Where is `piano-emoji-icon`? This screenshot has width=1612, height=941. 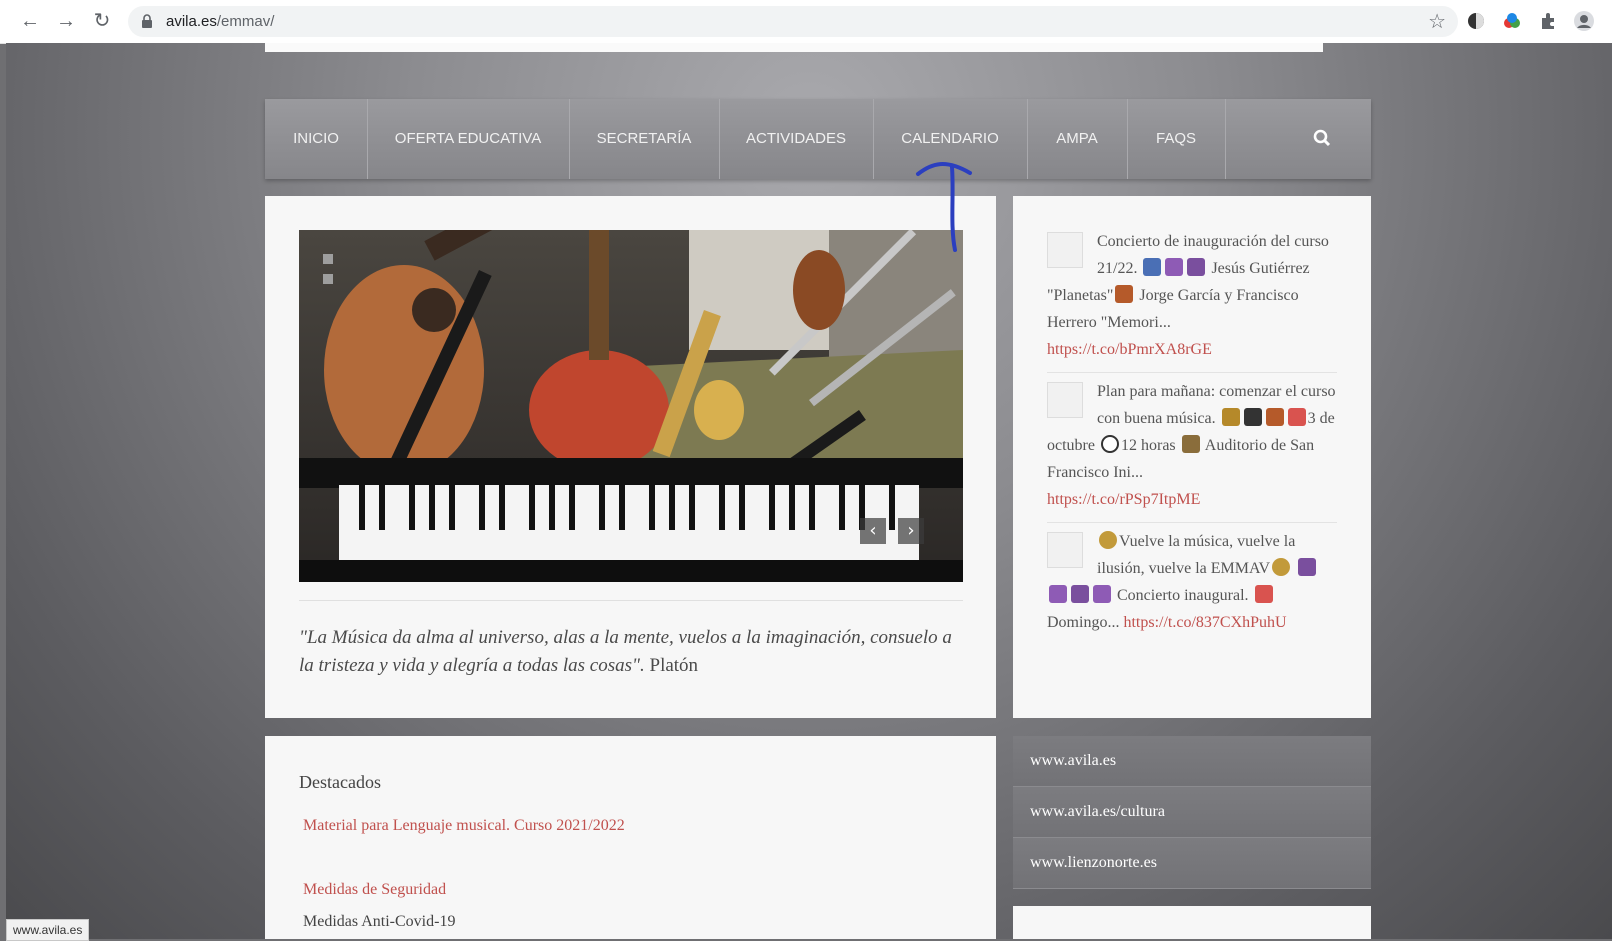 piano-emoji-icon is located at coordinates (1252, 417).